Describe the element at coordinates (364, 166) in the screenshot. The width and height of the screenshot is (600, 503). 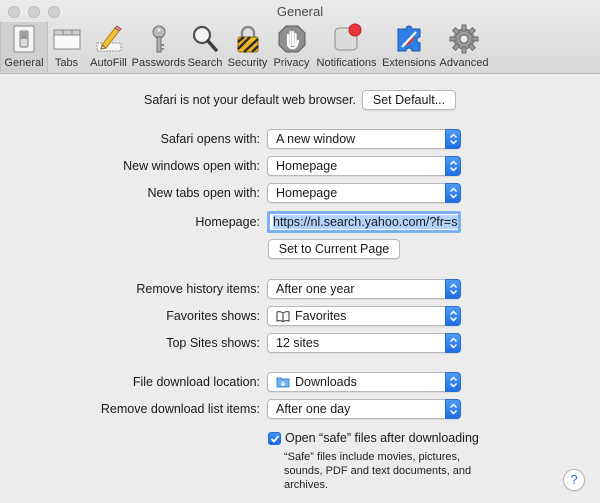
I see `new-windows-popup: Homepage` at that location.